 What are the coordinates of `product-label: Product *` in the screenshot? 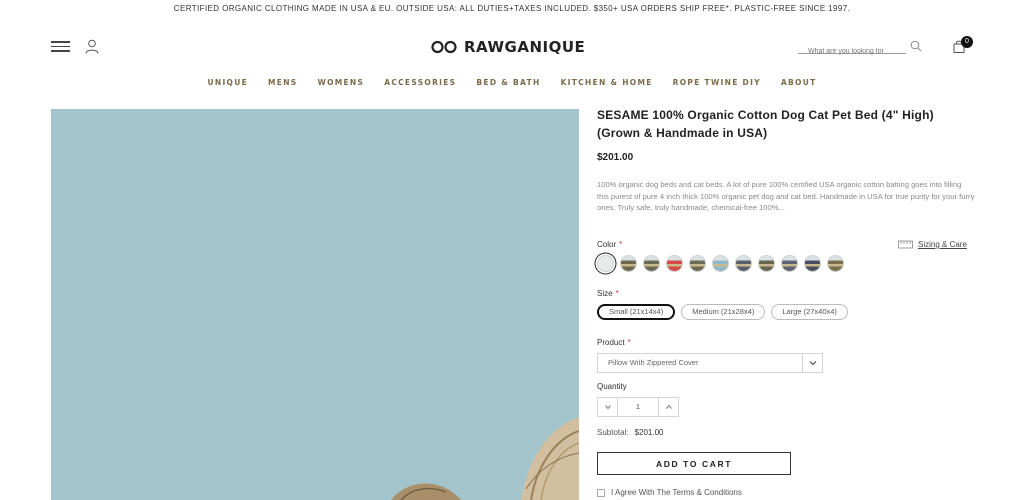 It's located at (614, 342).